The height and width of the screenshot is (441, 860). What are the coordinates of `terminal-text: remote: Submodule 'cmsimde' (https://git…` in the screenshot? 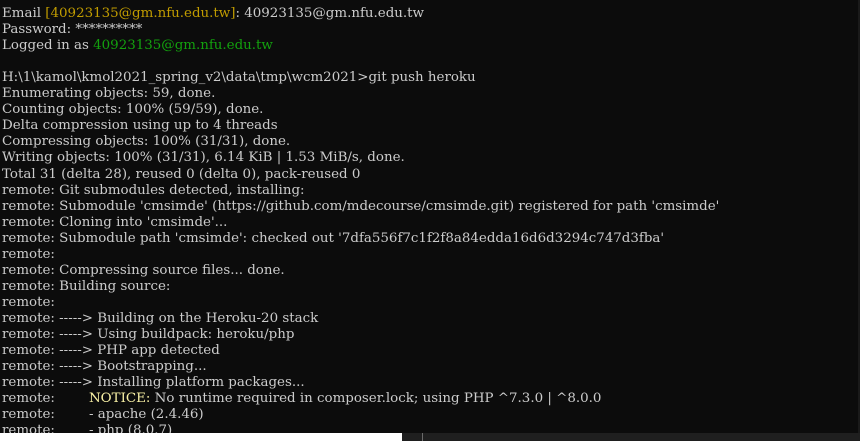 It's located at (361, 206).